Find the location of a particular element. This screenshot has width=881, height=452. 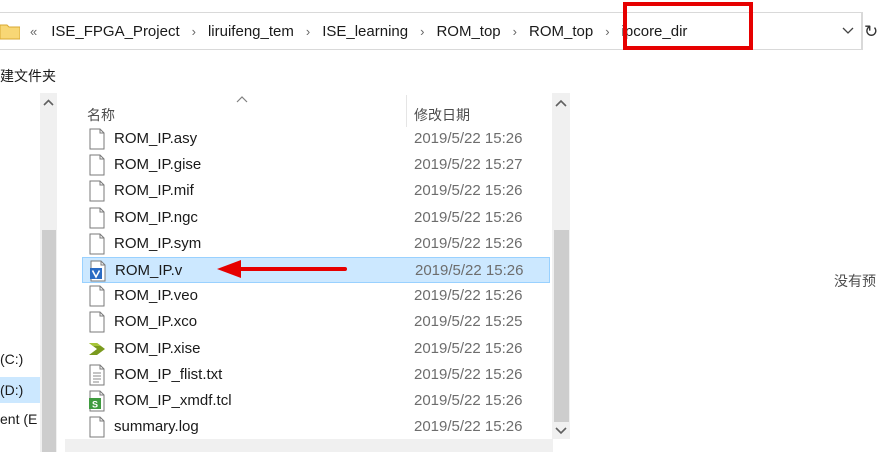

file-name: ROM_IP.xise is located at coordinates (157, 348).